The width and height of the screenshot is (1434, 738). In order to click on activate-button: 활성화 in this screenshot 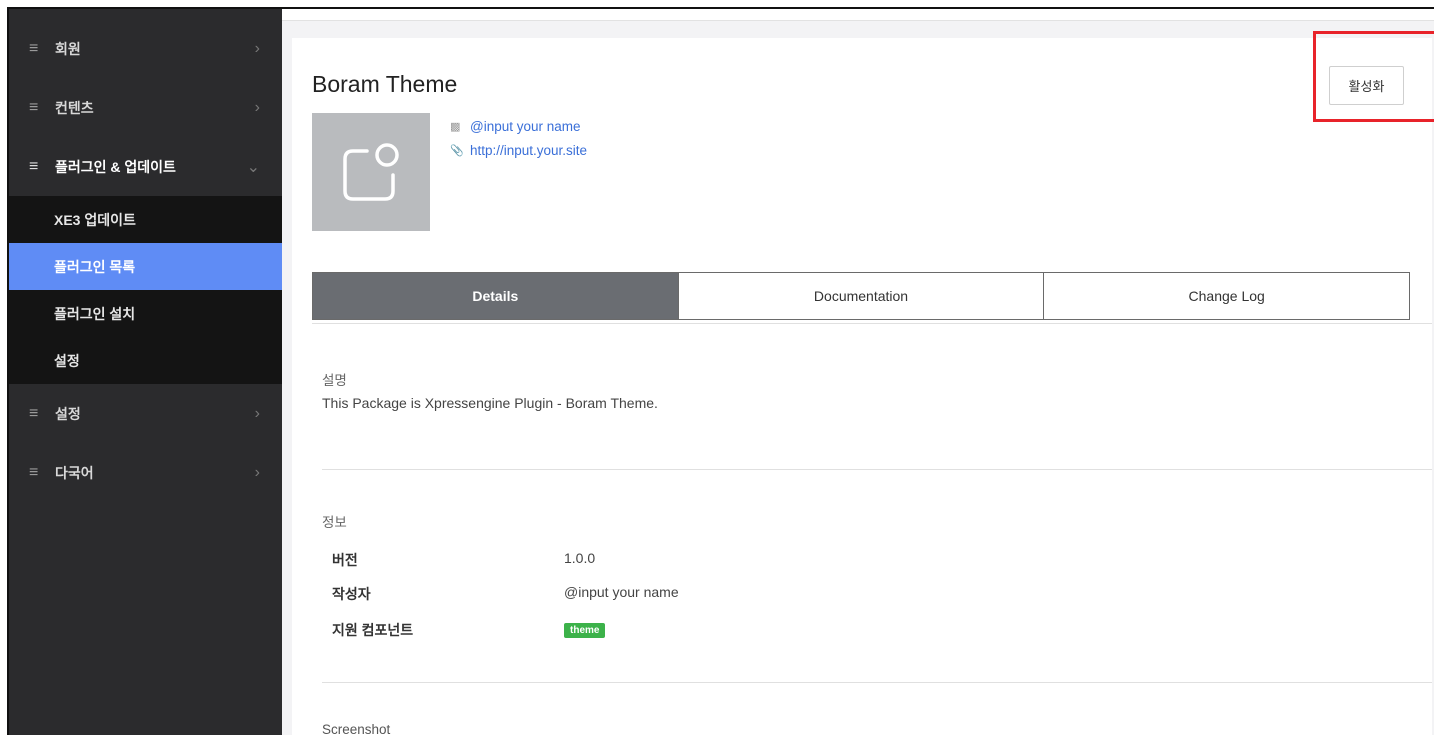, I will do `click(1366, 85)`.